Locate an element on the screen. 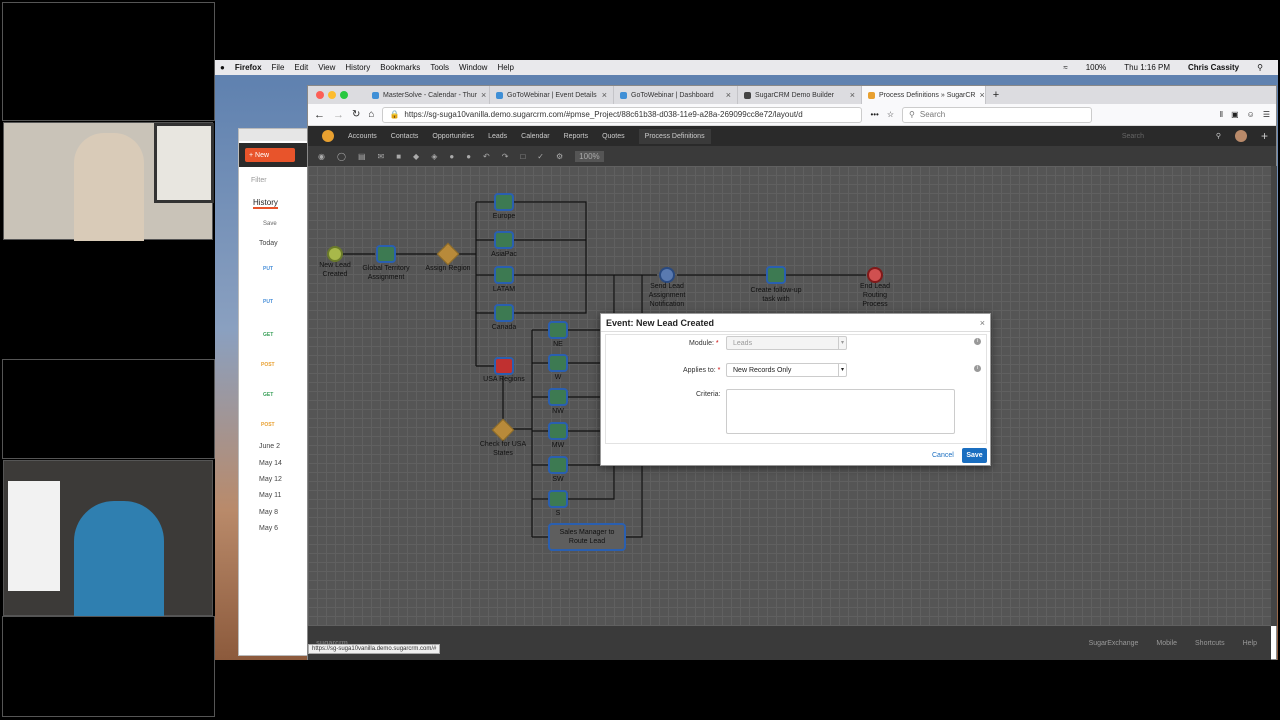 The image size is (1280, 720). criteria-field is located at coordinates (840, 411).